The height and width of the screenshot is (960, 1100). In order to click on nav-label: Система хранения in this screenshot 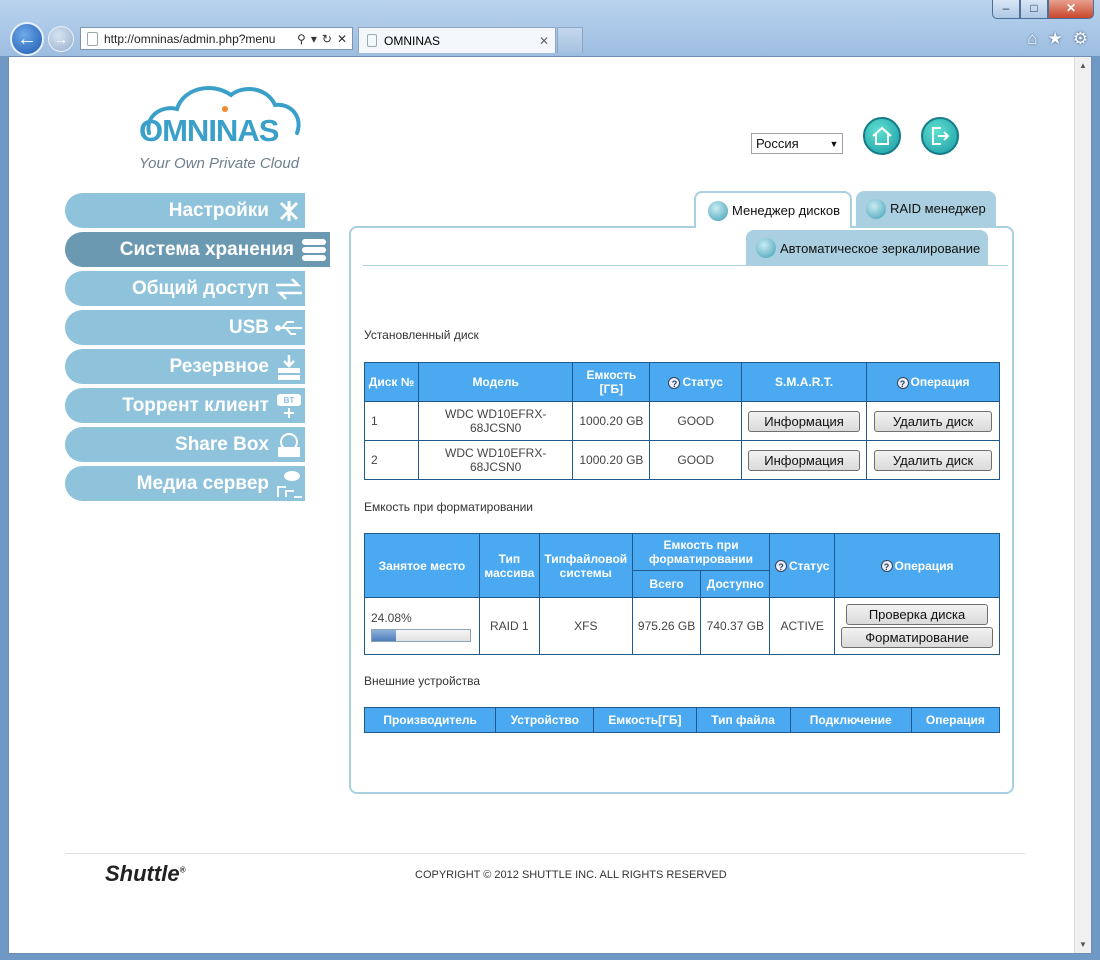, I will do `click(206, 249)`.